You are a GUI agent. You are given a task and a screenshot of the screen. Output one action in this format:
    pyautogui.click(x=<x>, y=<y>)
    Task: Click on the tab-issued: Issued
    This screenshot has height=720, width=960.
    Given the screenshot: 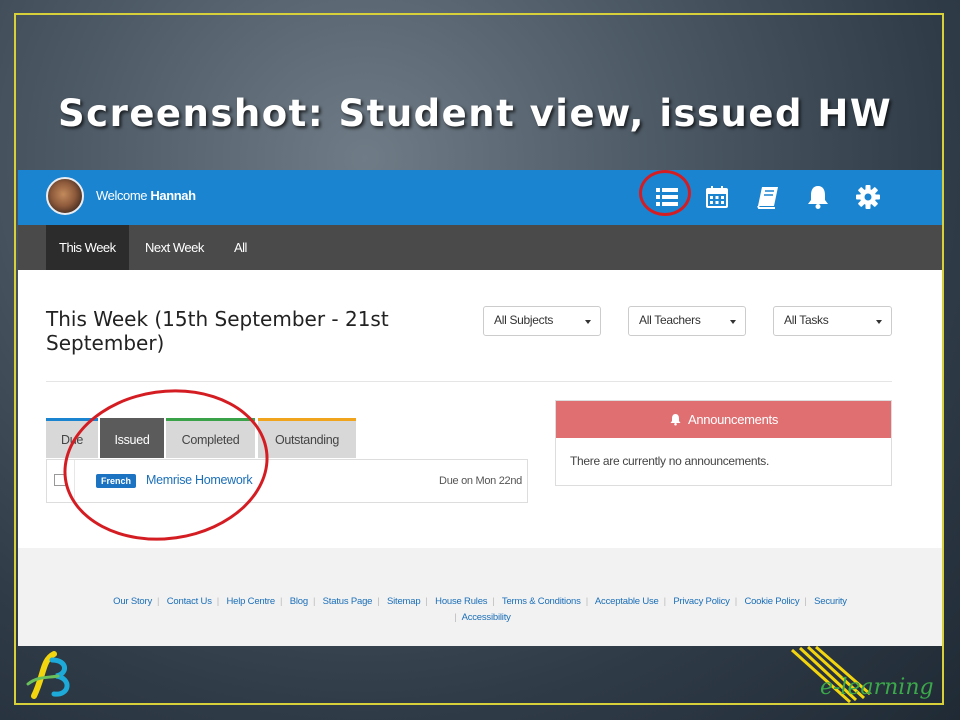 What is the action you would take?
    pyautogui.click(x=132, y=438)
    